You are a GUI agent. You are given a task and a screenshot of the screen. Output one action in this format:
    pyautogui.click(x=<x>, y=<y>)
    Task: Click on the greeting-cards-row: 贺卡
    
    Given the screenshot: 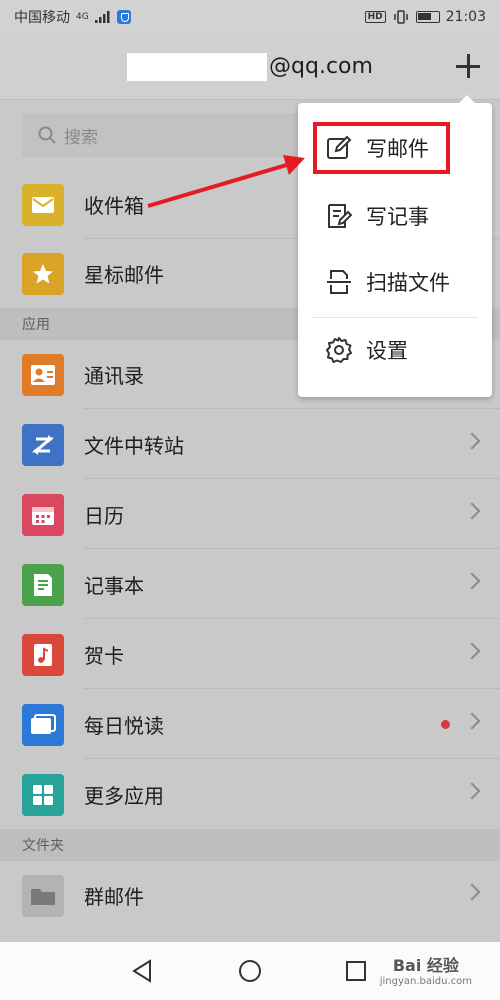 What is the action you would take?
    pyautogui.click(x=250, y=654)
    